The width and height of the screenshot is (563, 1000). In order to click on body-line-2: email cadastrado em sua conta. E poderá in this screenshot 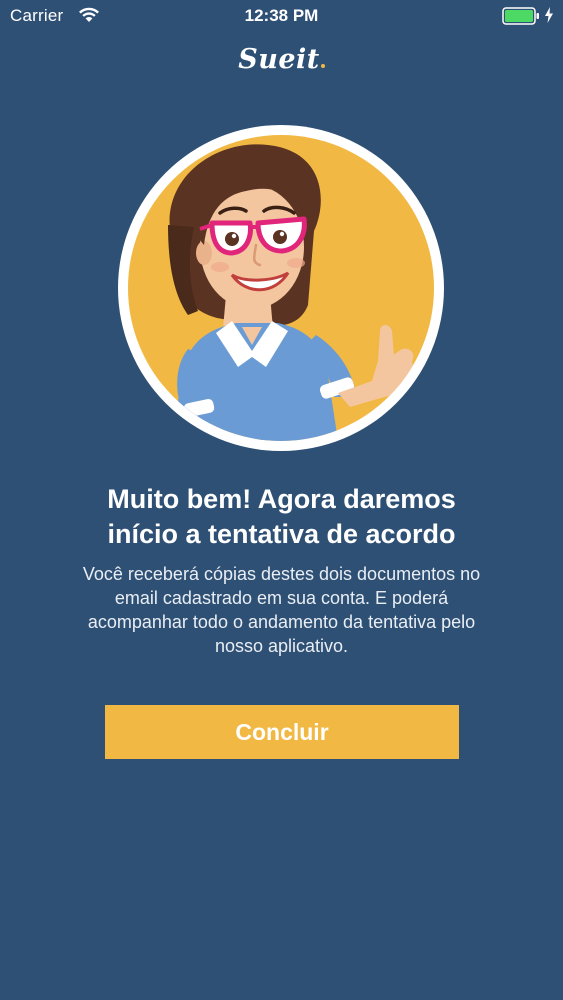, I will do `click(281, 598)`.